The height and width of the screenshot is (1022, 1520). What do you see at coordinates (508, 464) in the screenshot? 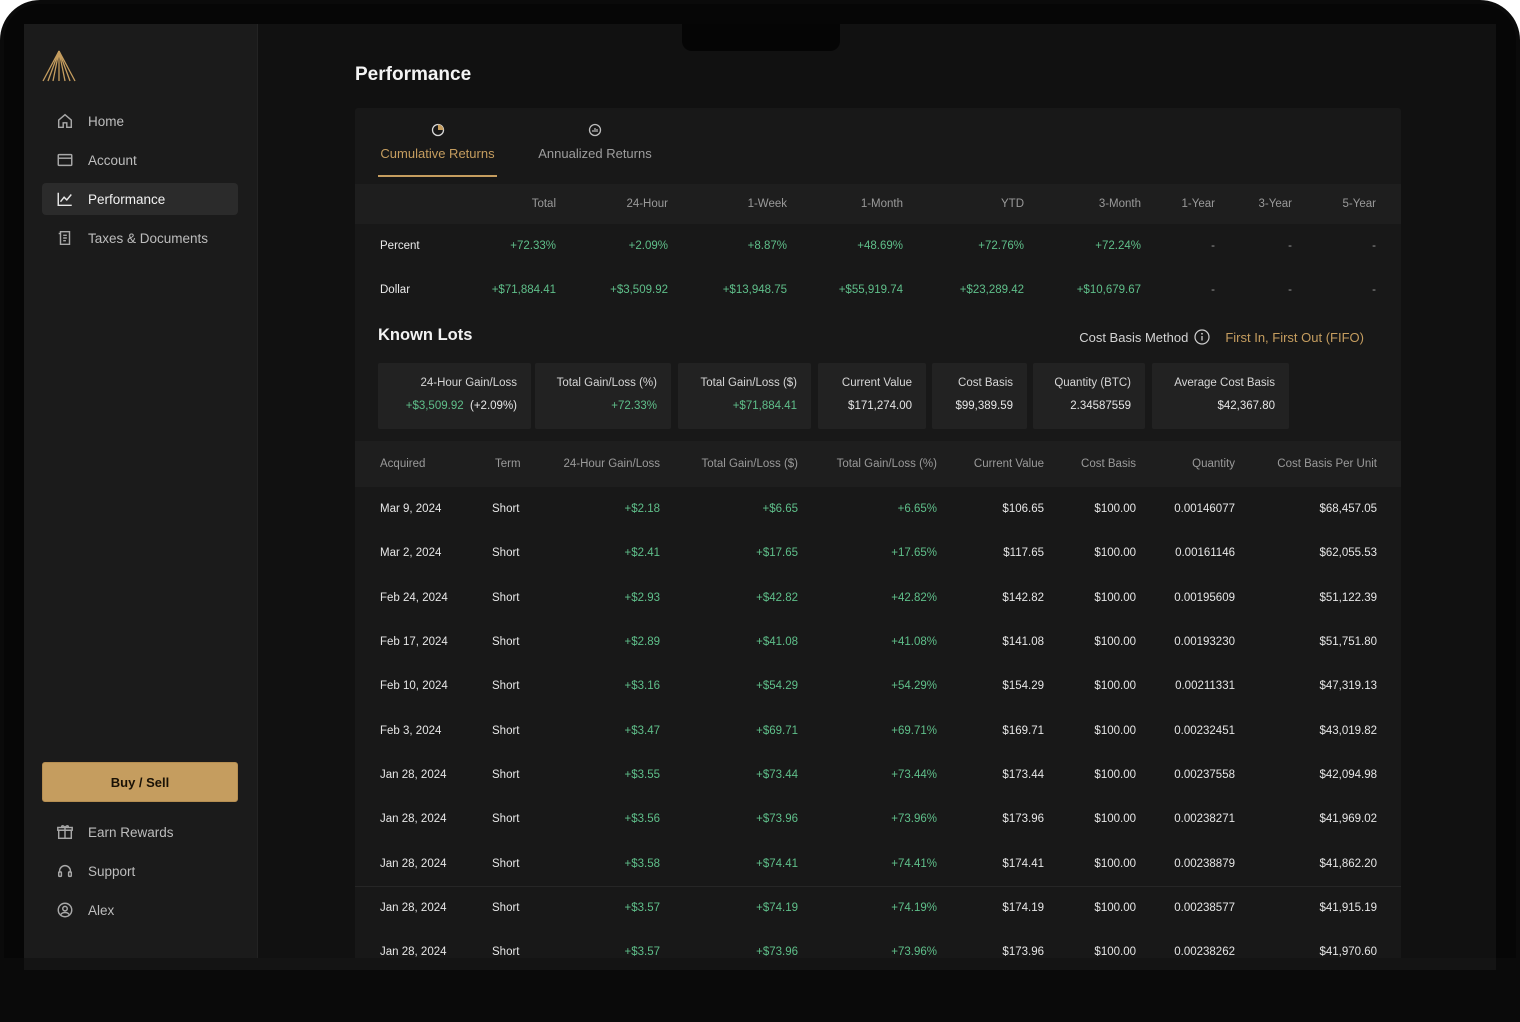
I see `col-term: Term` at bounding box center [508, 464].